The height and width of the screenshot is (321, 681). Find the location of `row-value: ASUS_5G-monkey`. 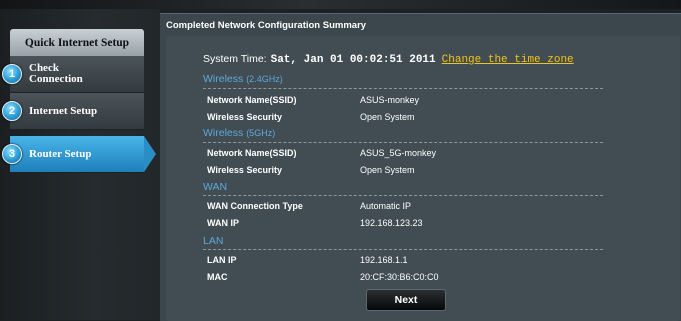

row-value: ASUS_5G-monkey is located at coordinates (398, 153).